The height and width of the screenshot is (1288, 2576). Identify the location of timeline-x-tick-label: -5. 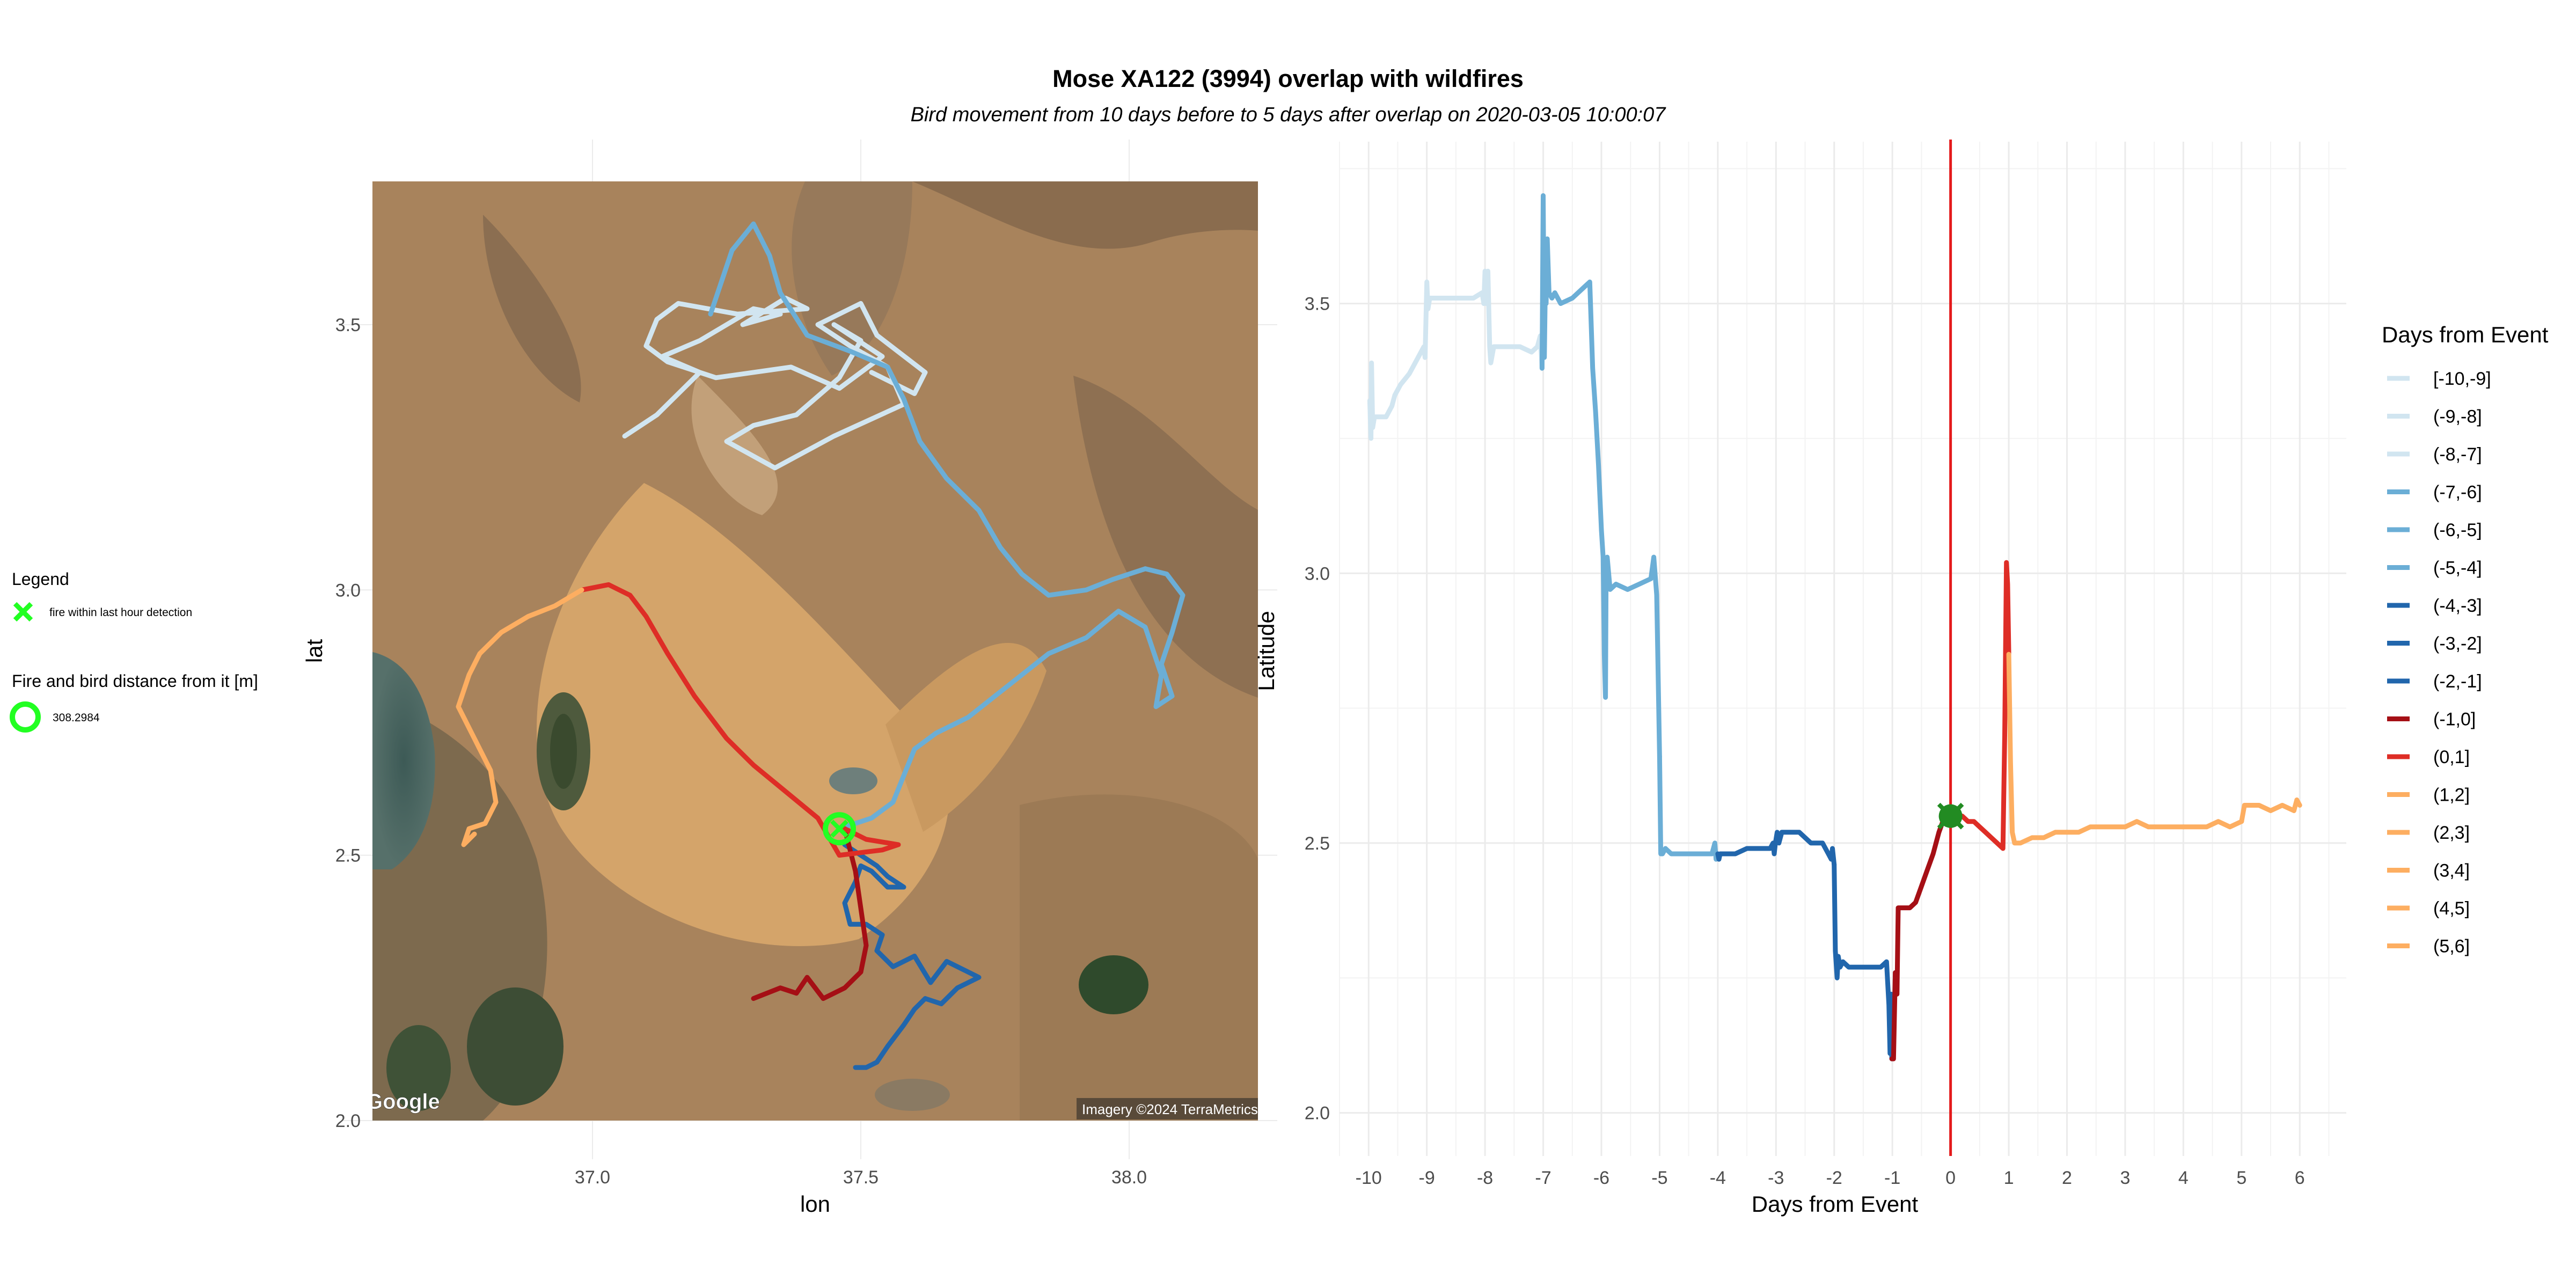
(1659, 1178).